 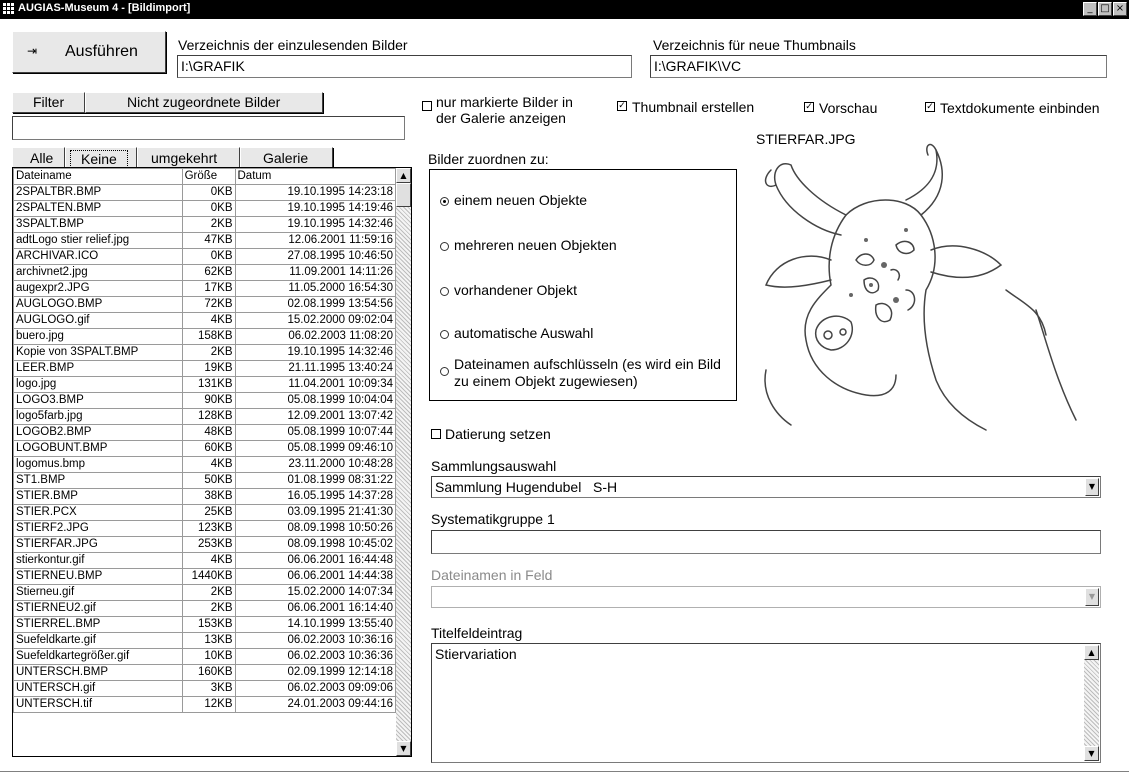 What do you see at coordinates (766, 542) in the screenshot?
I see `systematics-input` at bounding box center [766, 542].